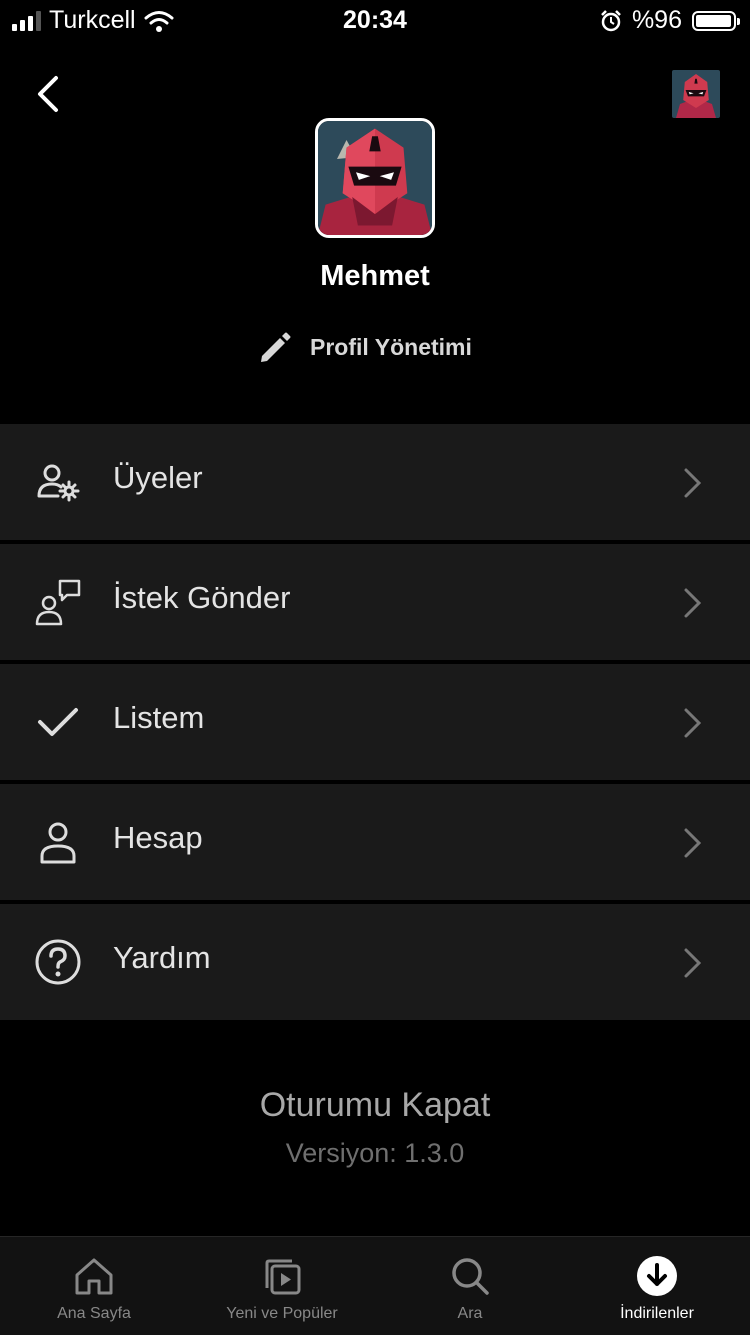 The image size is (750, 1335). What do you see at coordinates (656, 20) in the screenshot?
I see `battery-percent: %96` at bounding box center [656, 20].